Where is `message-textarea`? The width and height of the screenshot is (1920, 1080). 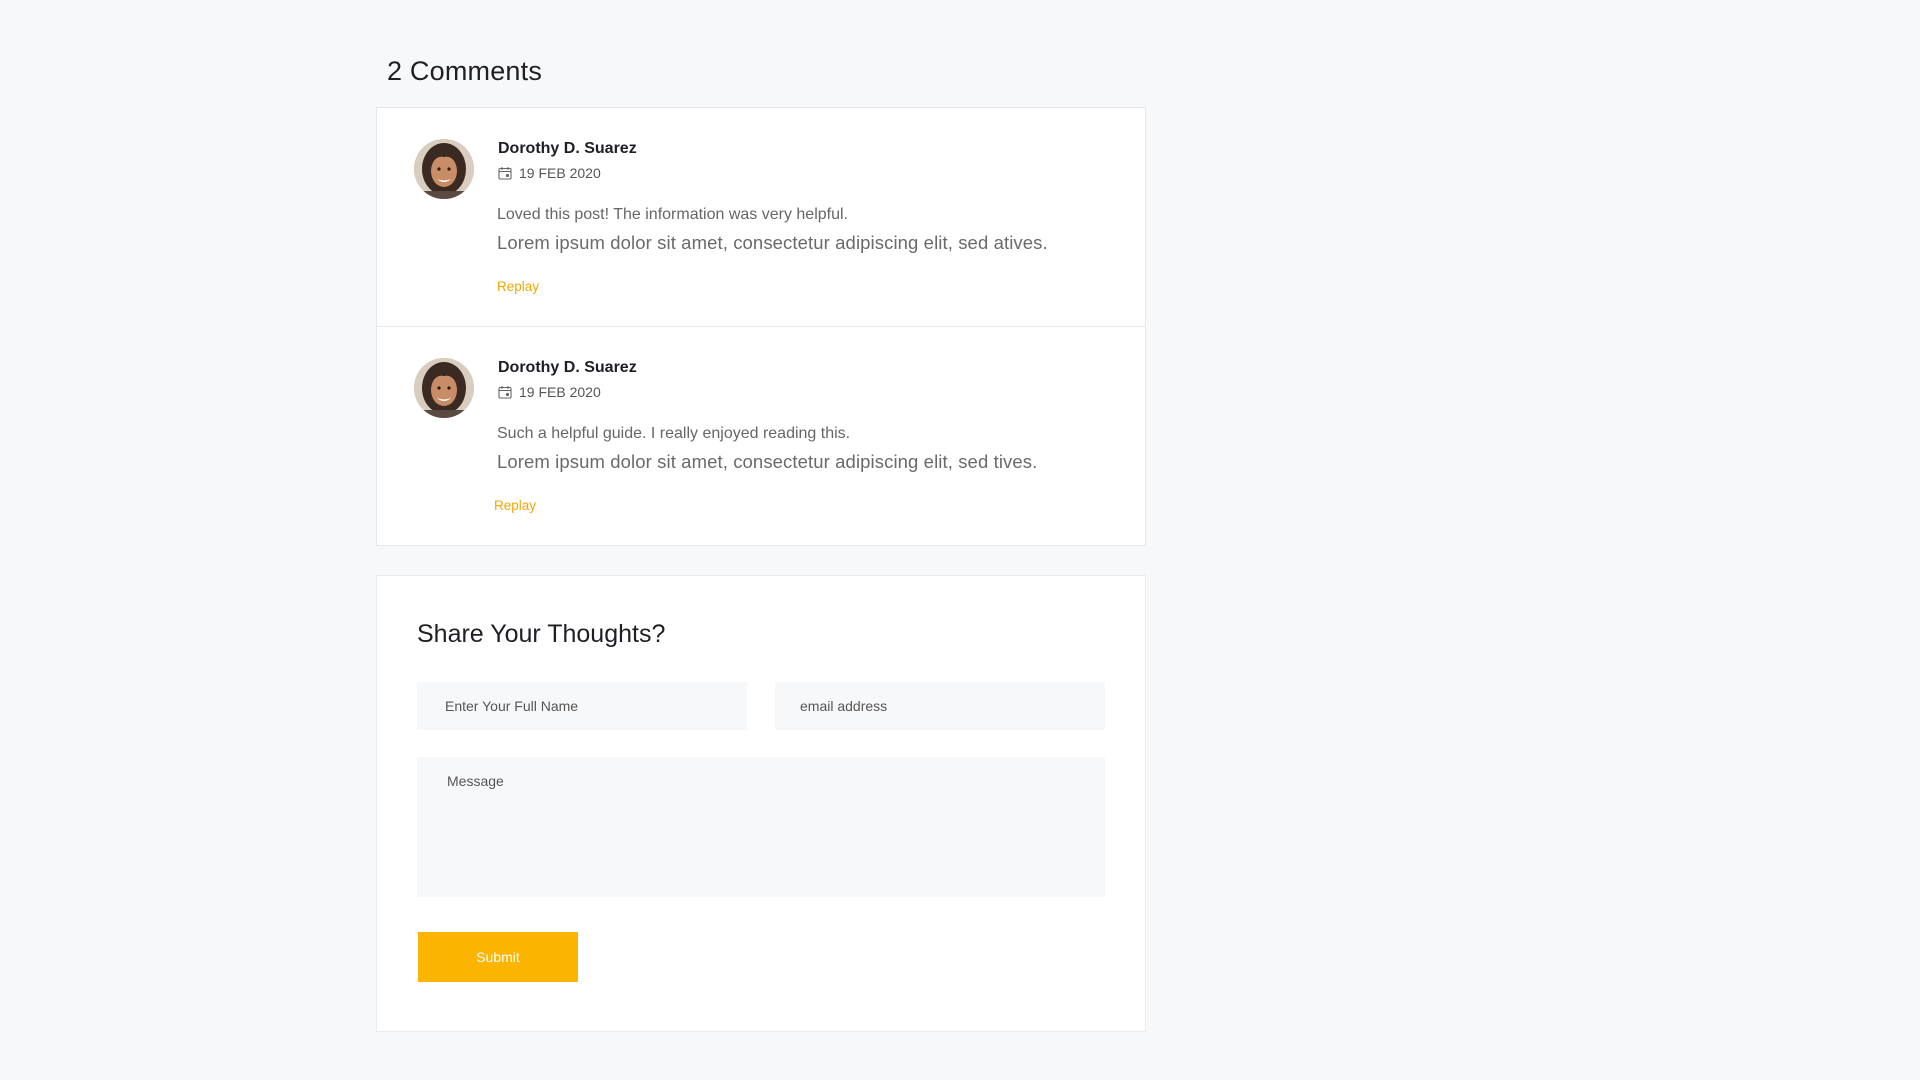
message-textarea is located at coordinates (761, 827).